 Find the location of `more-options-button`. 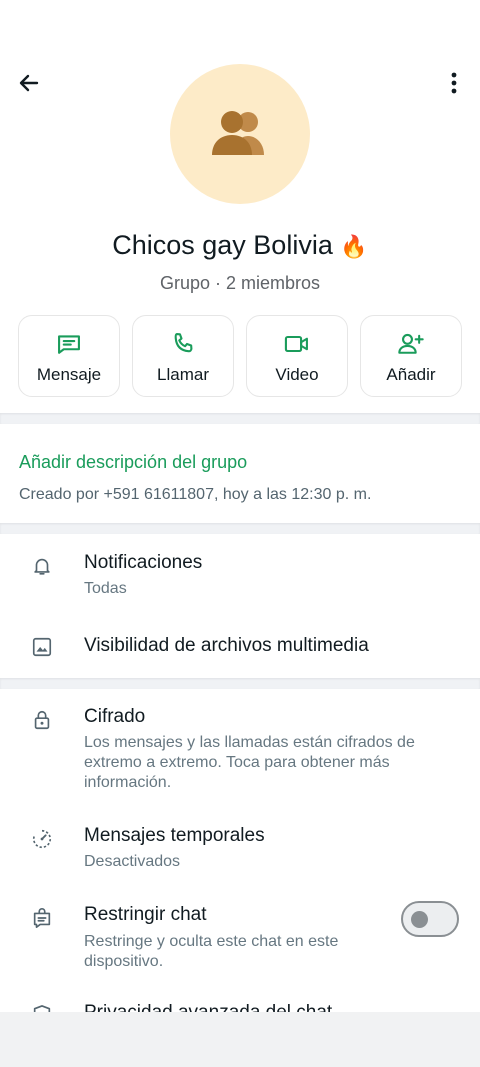

more-options-button is located at coordinates (454, 83).